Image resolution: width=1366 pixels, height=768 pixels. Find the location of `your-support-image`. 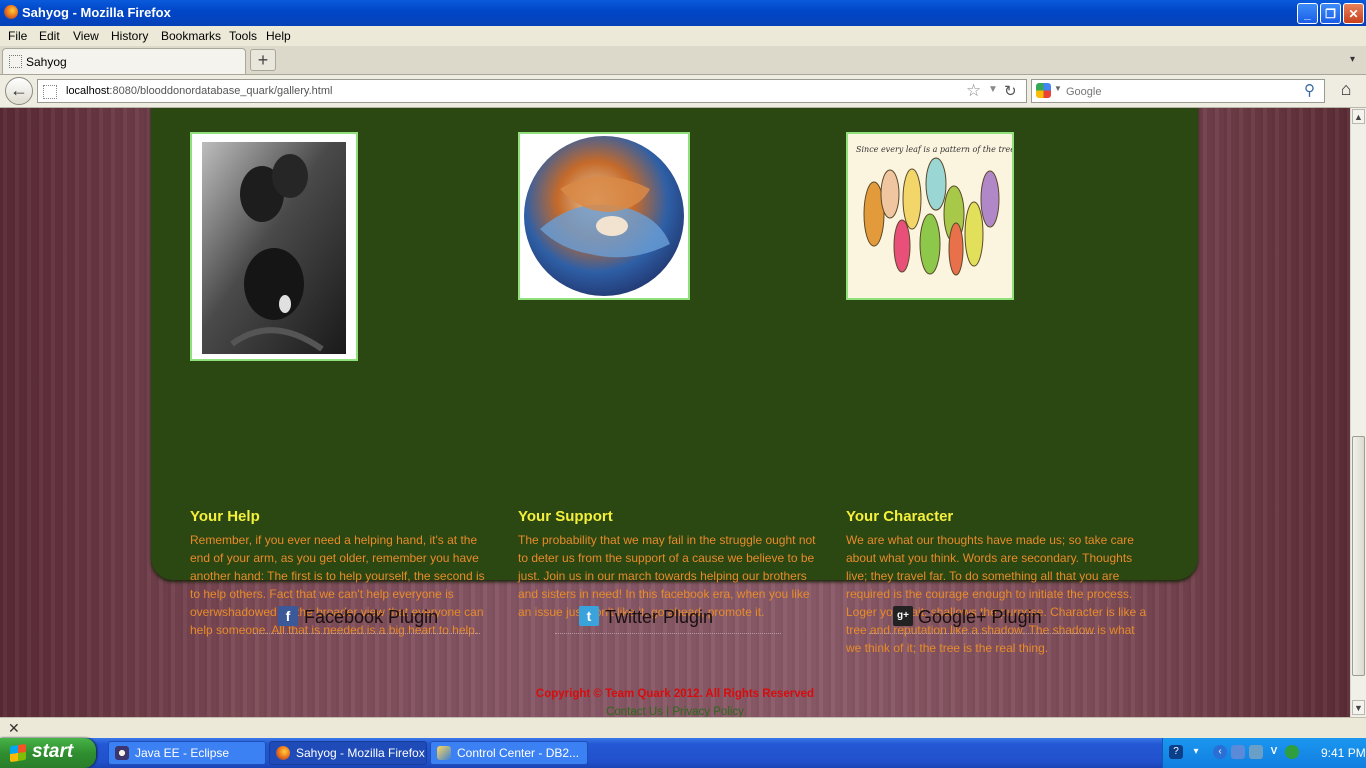

your-support-image is located at coordinates (604, 216).